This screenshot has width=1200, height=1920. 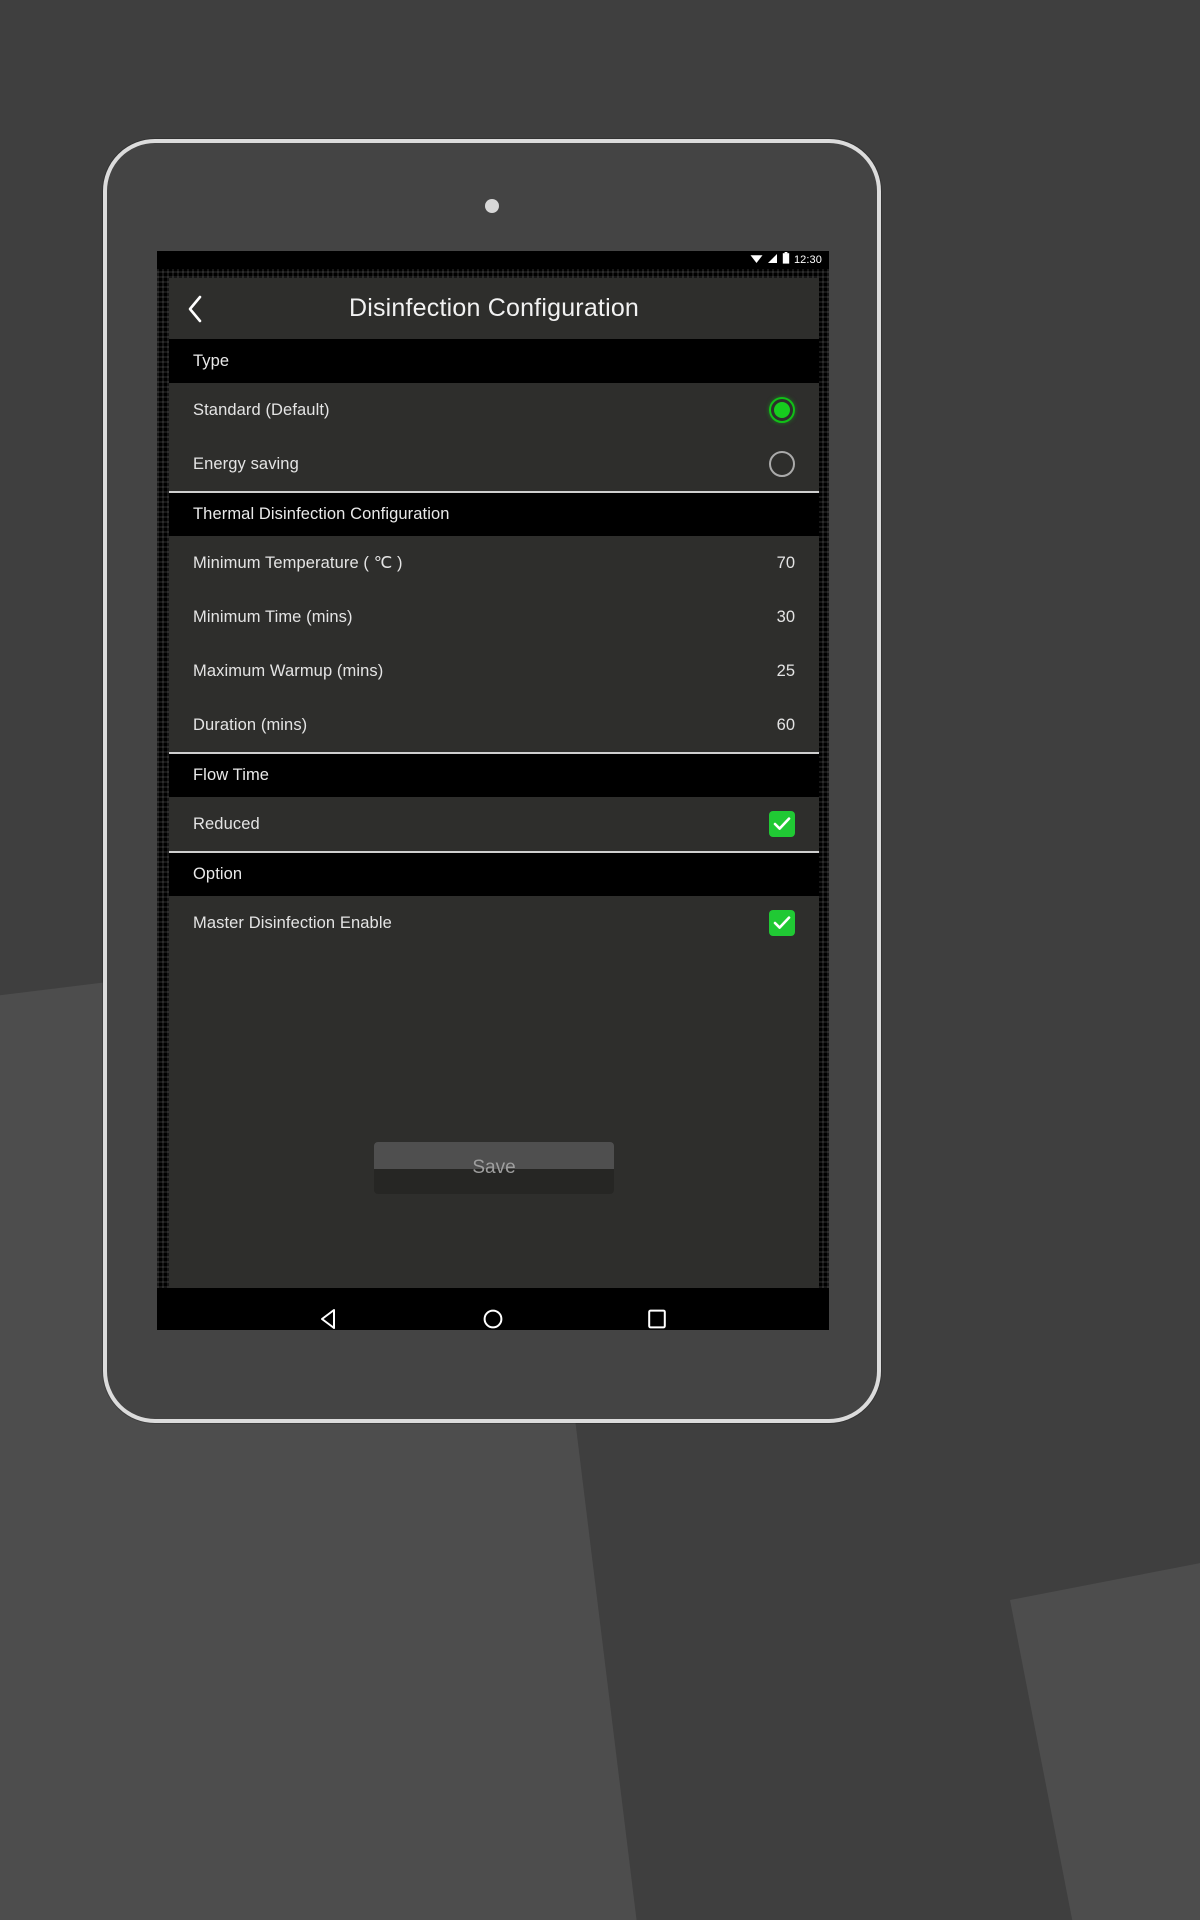 What do you see at coordinates (782, 464) in the screenshot?
I see `radio-energy-saving` at bounding box center [782, 464].